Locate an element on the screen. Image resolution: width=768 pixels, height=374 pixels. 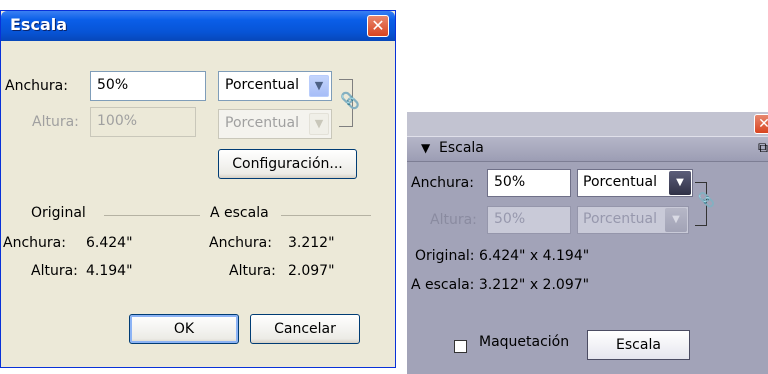
height-input: 50% is located at coordinates (529, 220).